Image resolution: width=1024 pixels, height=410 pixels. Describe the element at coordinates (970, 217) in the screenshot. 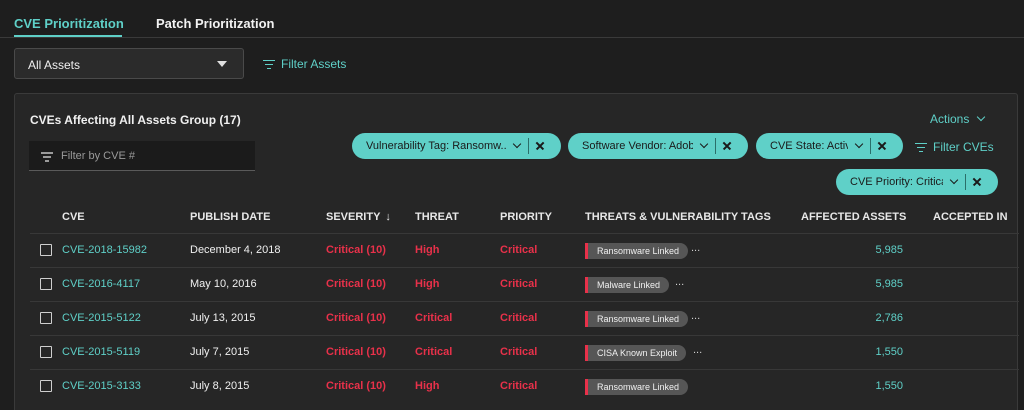

I see `column-header-accepted-in: ACCEPTED IN` at that location.